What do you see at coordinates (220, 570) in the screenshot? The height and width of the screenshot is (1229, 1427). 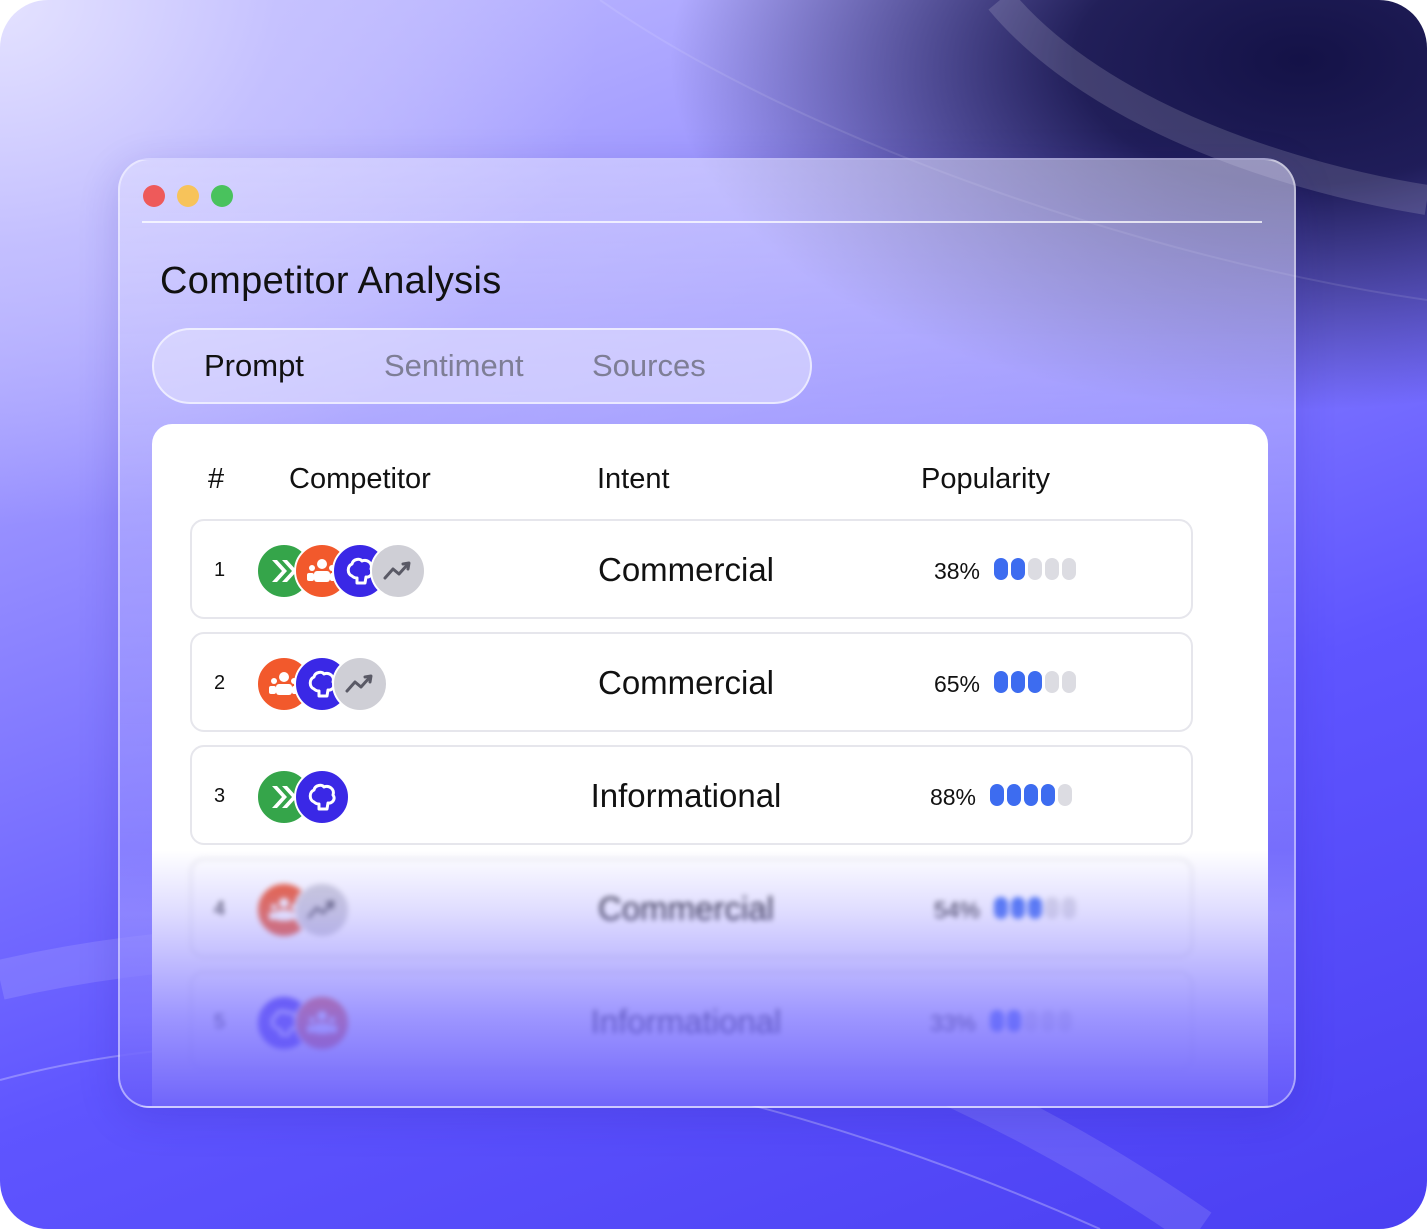 I see `row-rank: 1` at bounding box center [220, 570].